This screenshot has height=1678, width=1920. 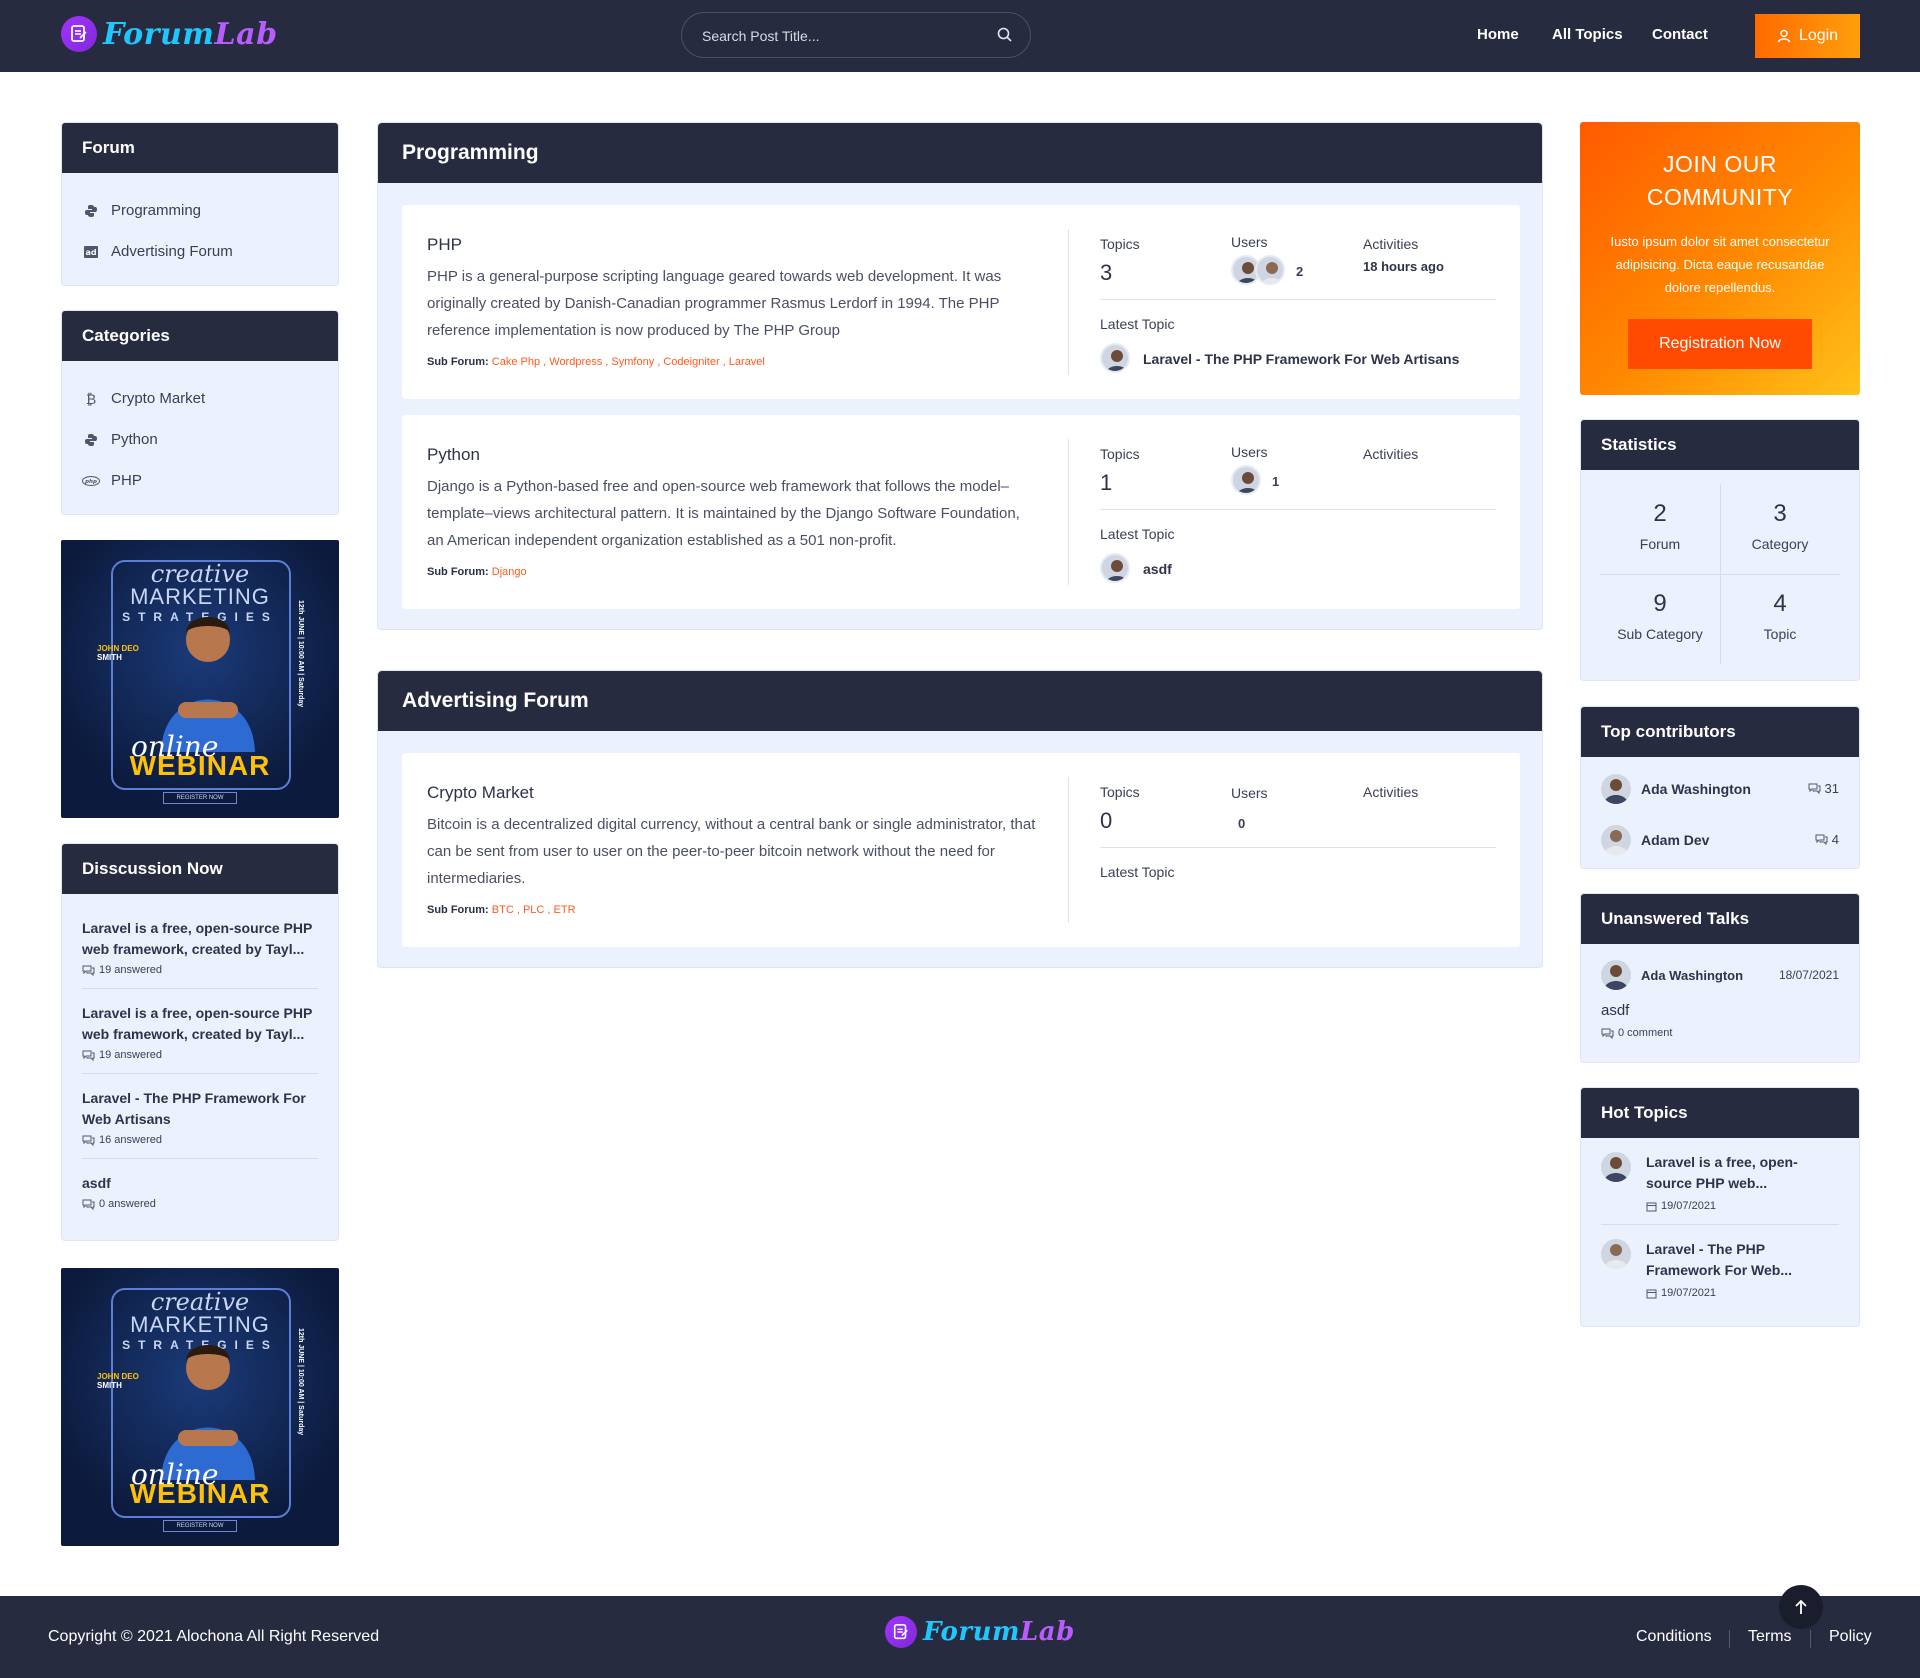 What do you see at coordinates (480, 793) in the screenshot?
I see `forum-card-title: Crypto Market` at bounding box center [480, 793].